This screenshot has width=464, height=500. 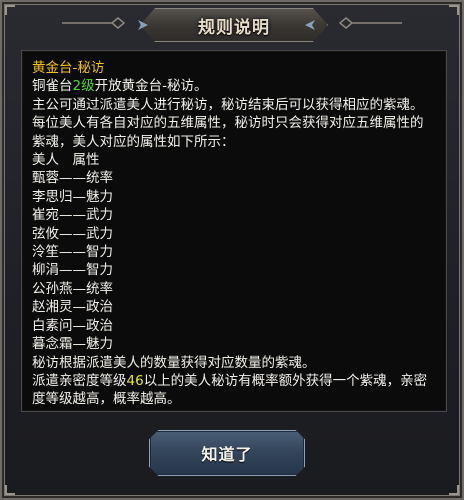 What do you see at coordinates (72, 215) in the screenshot?
I see `beauty-attribute-row: 崔宛——武力` at bounding box center [72, 215].